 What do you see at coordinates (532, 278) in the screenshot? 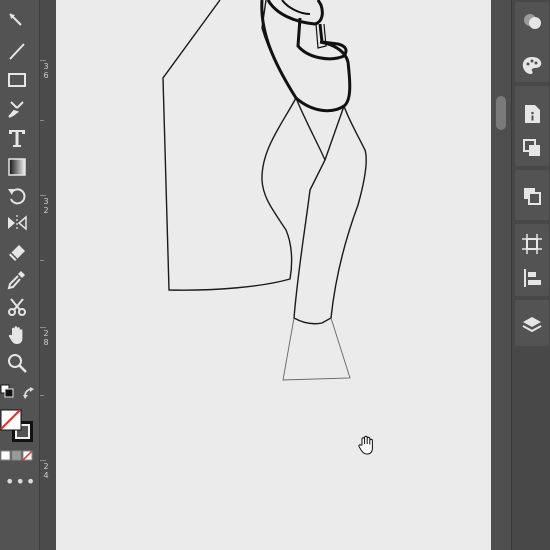
I see `align-icon` at bounding box center [532, 278].